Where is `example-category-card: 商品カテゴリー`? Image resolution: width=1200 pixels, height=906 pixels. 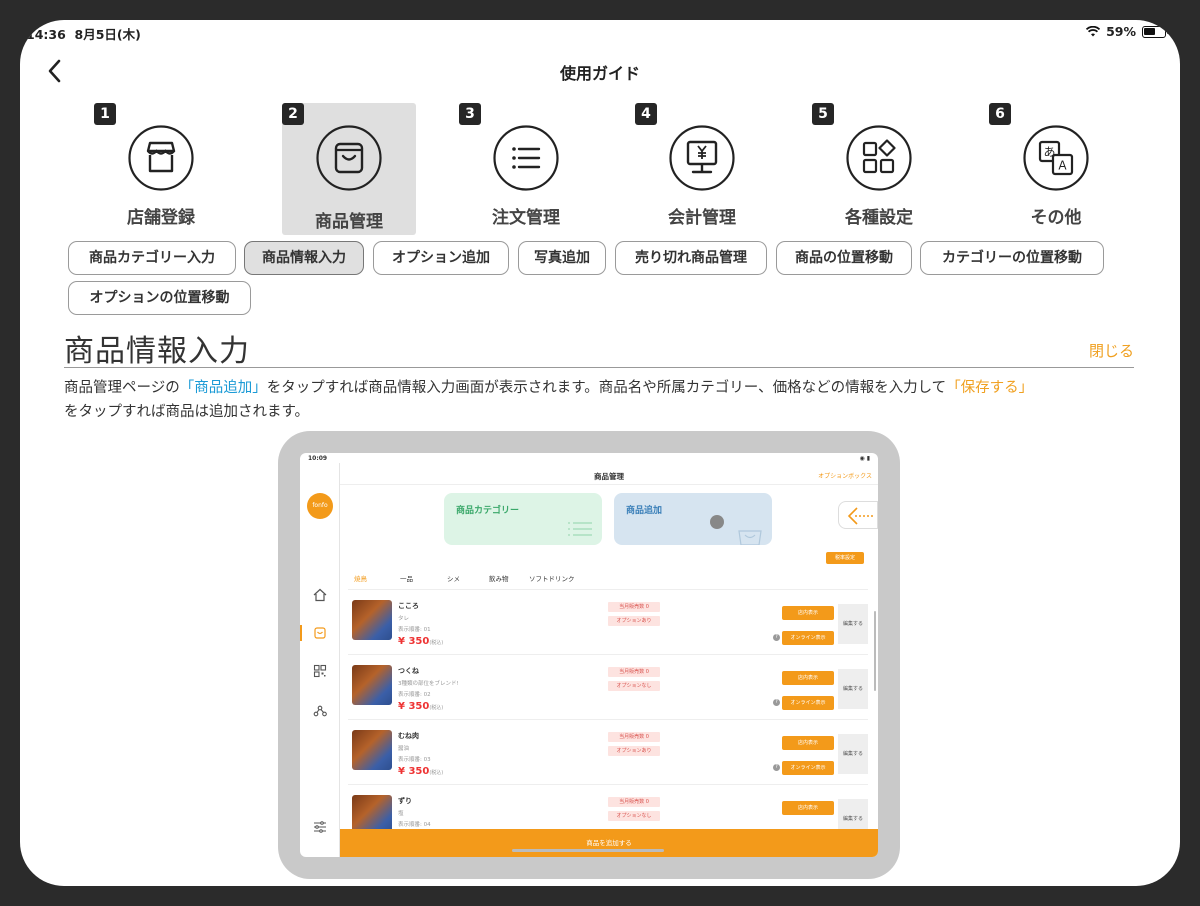
example-category-card: 商品カテゴリー is located at coordinates (523, 519).